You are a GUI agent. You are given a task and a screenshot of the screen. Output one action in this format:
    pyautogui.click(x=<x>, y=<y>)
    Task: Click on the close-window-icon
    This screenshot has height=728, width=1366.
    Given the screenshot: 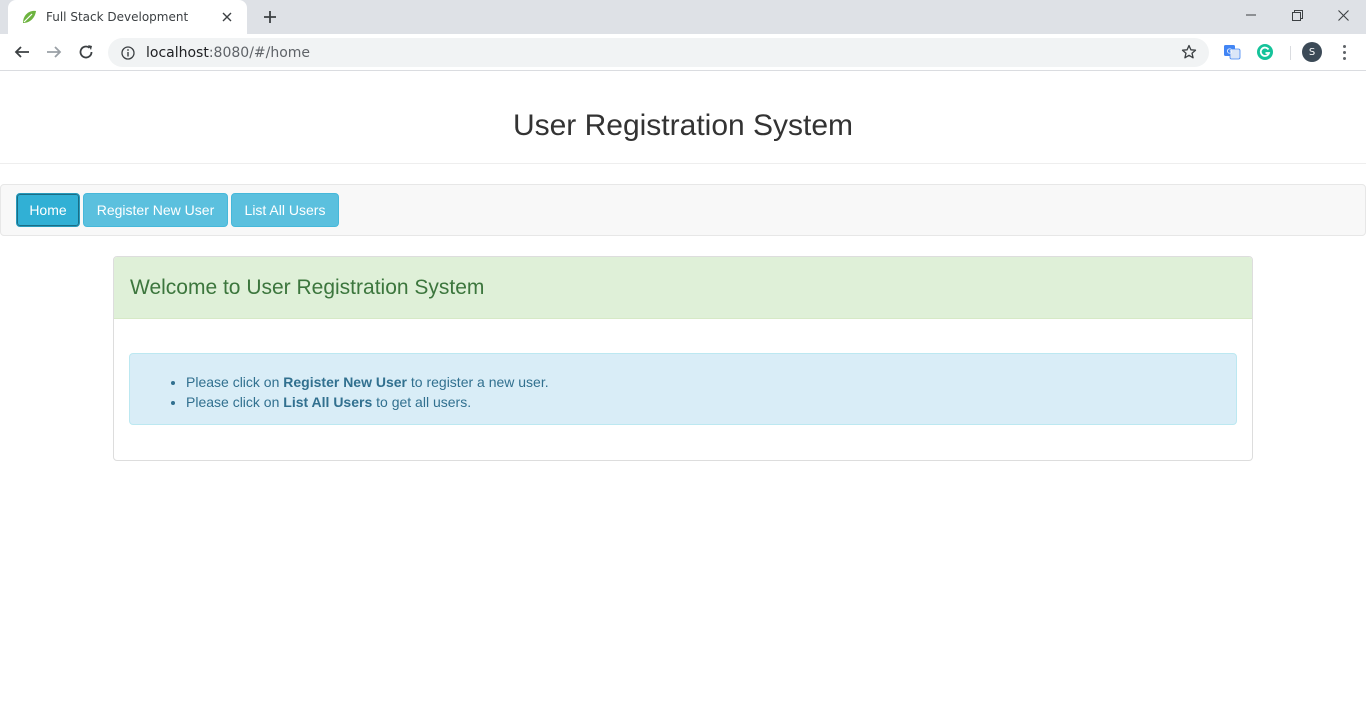 What is the action you would take?
    pyautogui.click(x=1343, y=15)
    